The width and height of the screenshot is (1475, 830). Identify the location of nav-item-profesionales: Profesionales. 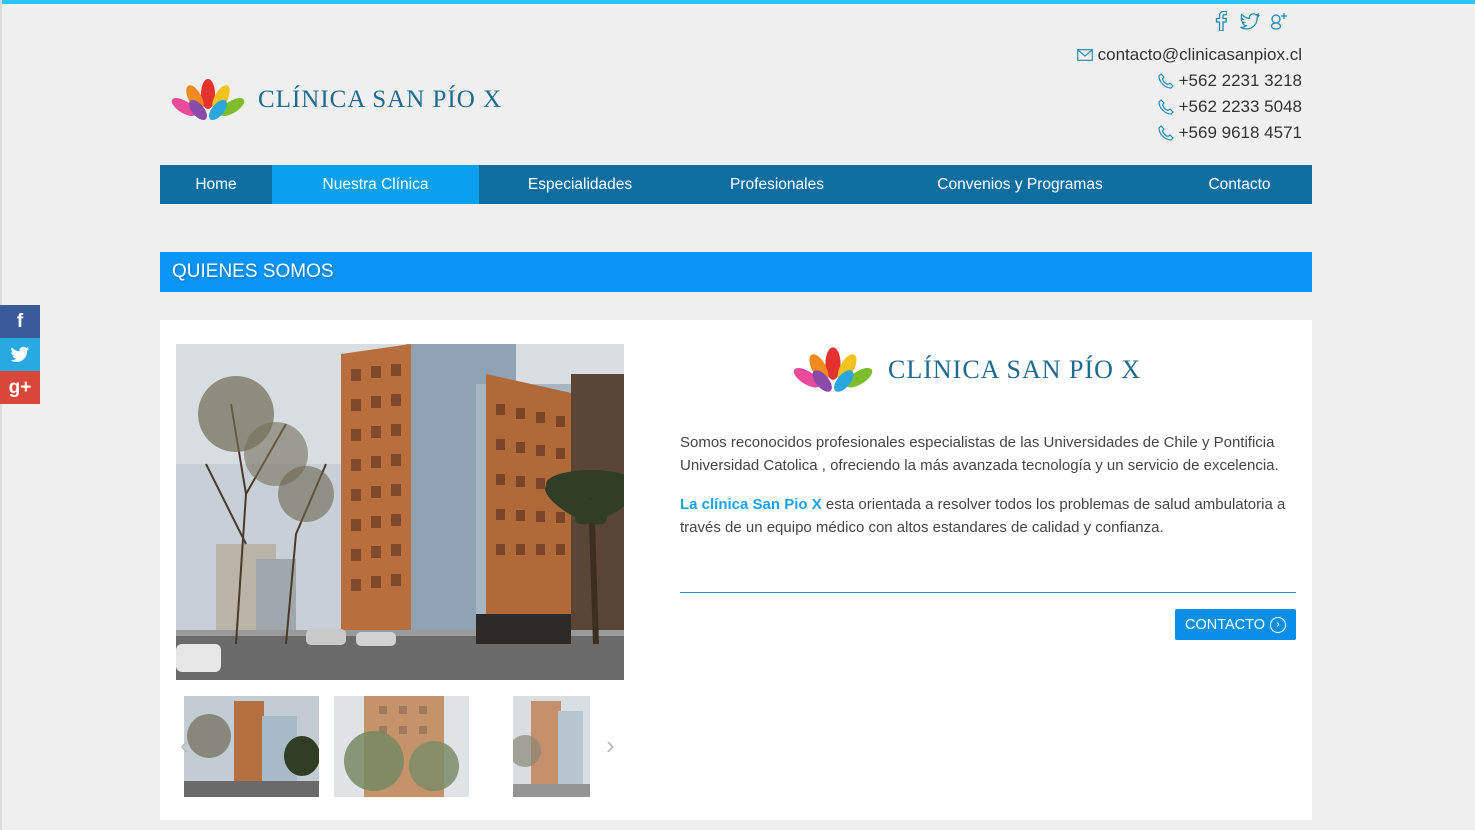
(777, 184).